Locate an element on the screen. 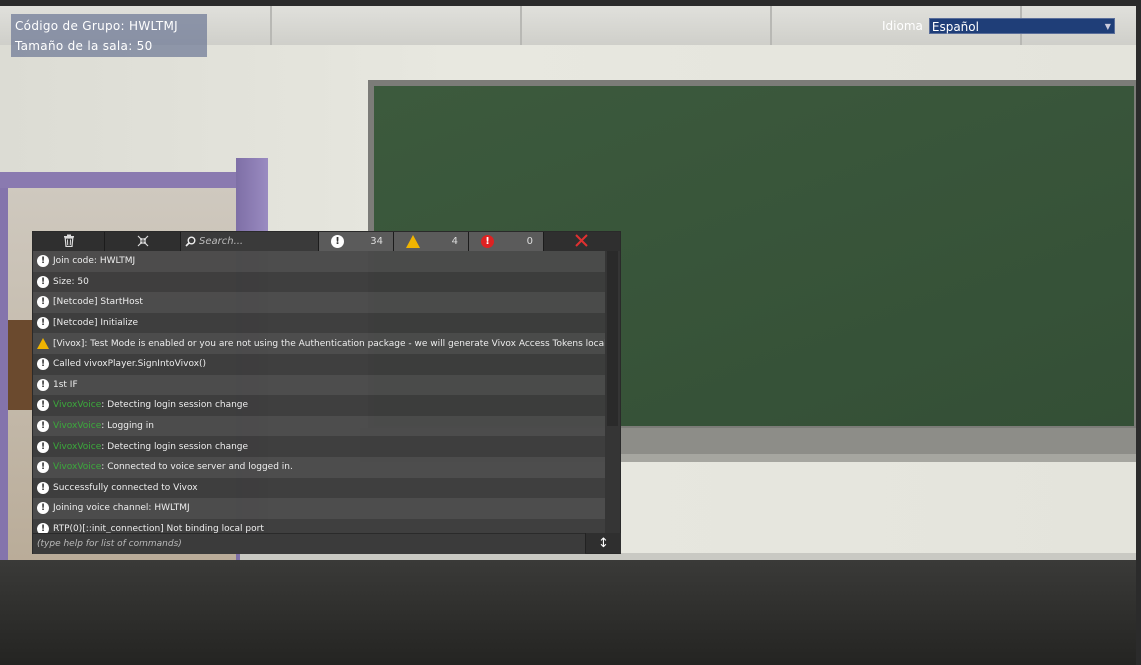  collapse-icon is located at coordinates (143, 241).